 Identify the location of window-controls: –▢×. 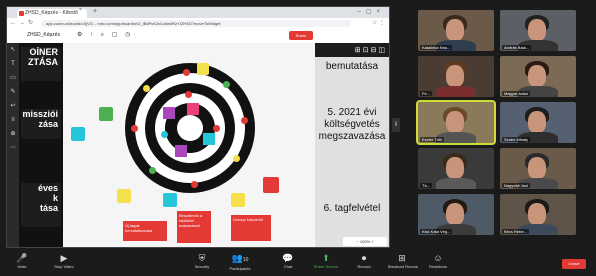
(371, 11).